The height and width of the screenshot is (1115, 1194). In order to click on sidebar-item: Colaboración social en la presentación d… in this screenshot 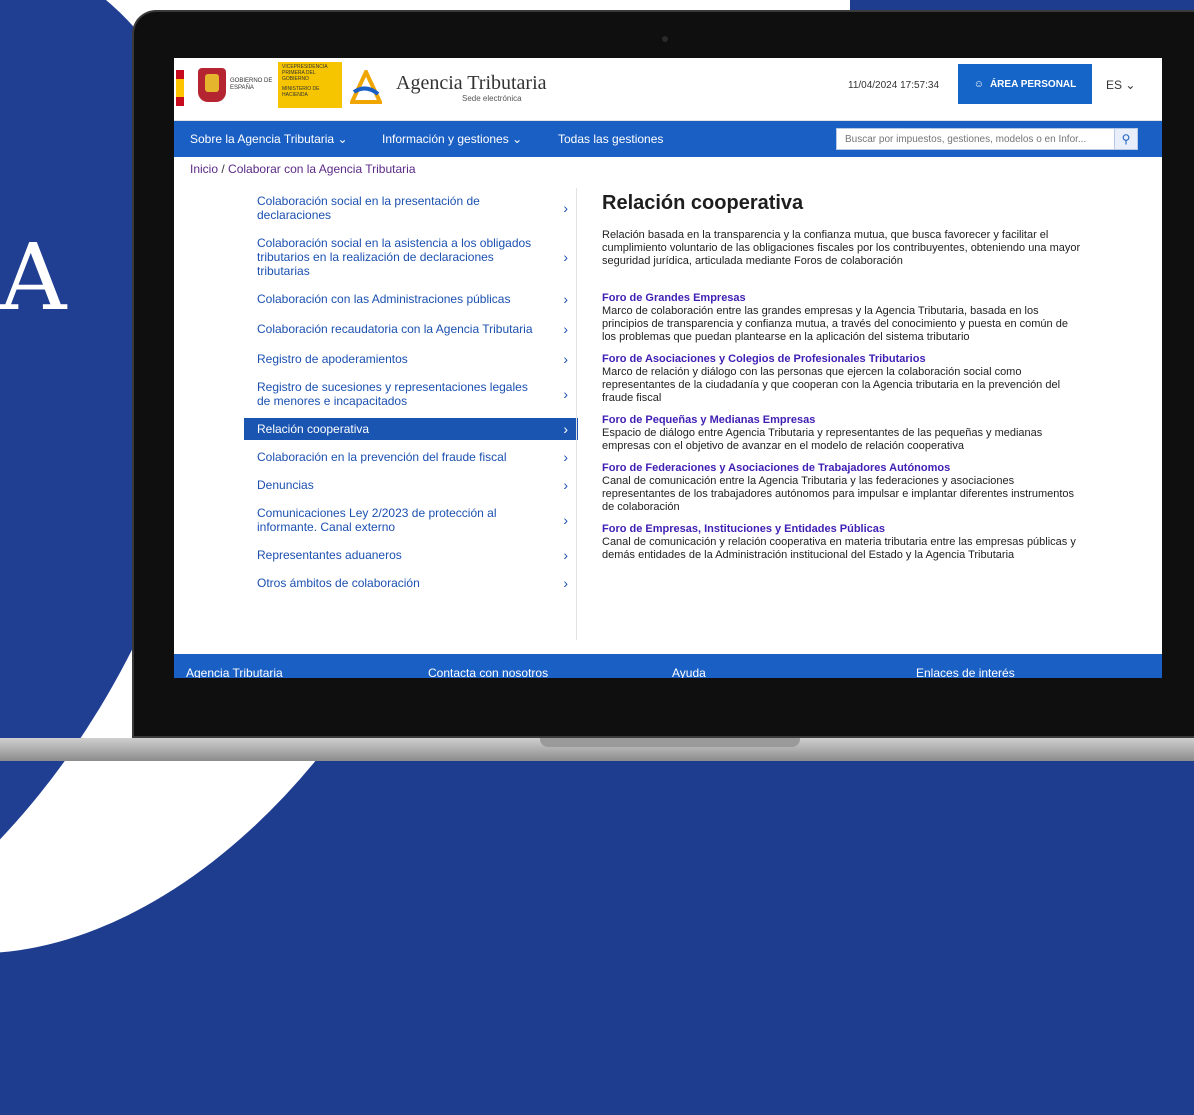, I will do `click(411, 208)`.